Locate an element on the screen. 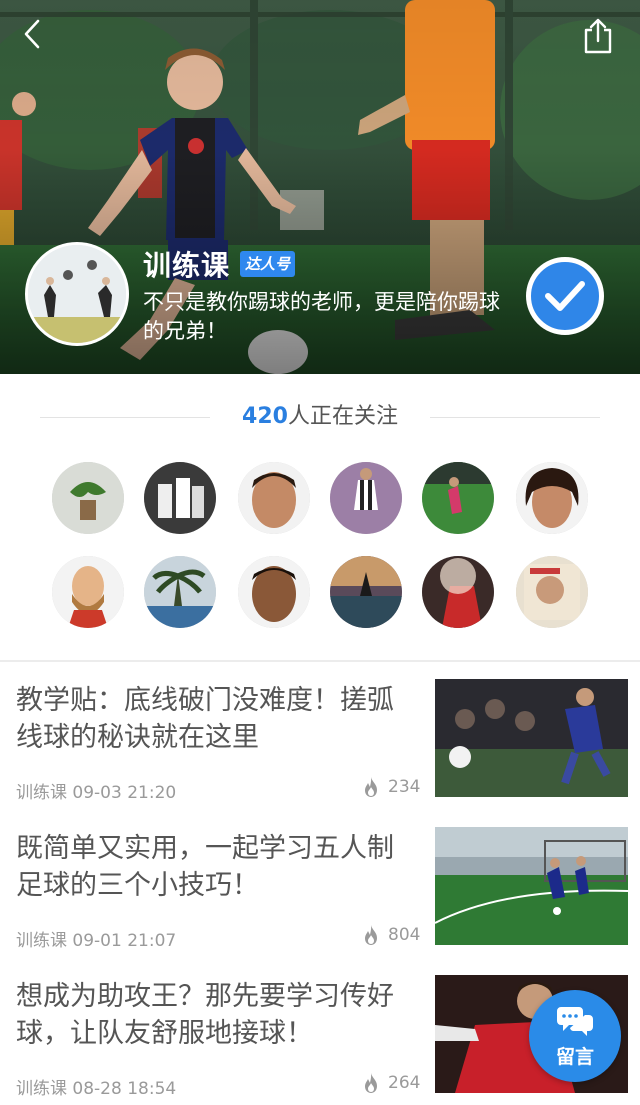 The width and height of the screenshot is (640, 1105). followers-label: 人正在关注 is located at coordinates (342, 416).